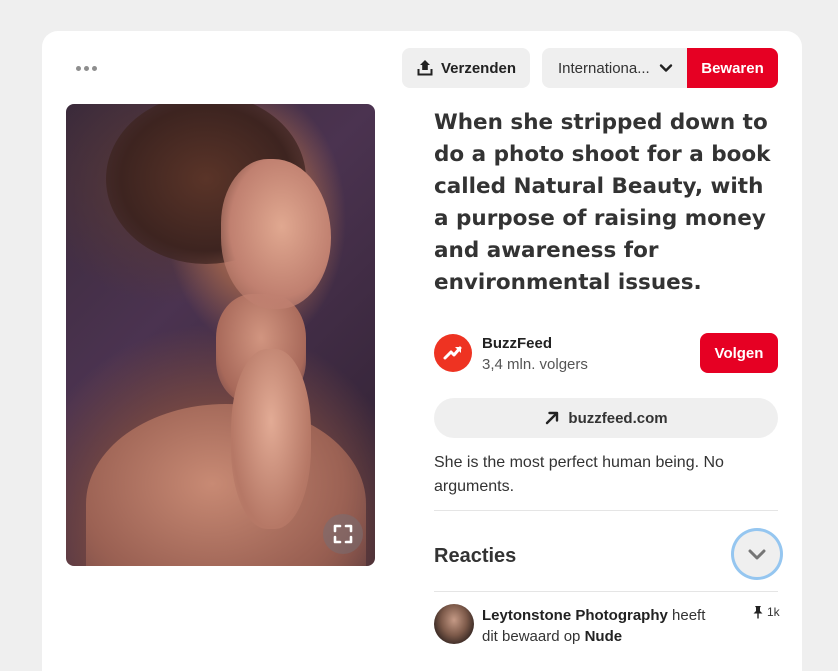  What do you see at coordinates (552, 418) in the screenshot?
I see `external-link-arrow-icon` at bounding box center [552, 418].